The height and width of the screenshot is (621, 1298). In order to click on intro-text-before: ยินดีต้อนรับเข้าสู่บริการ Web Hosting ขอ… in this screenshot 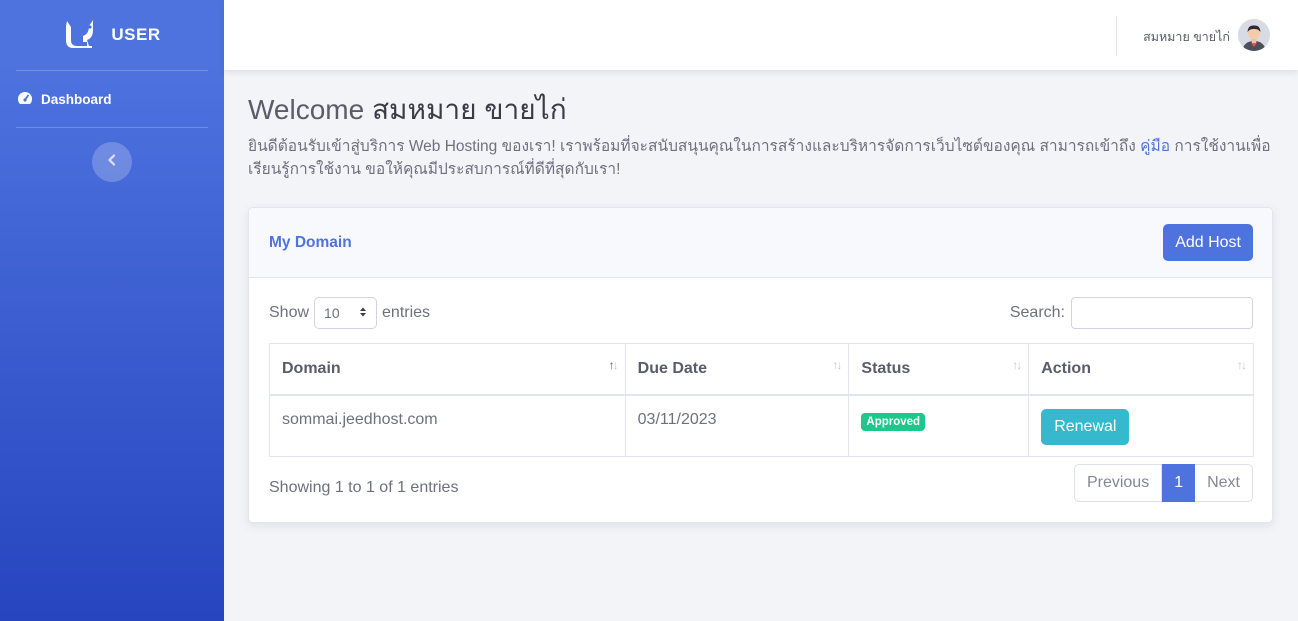, I will do `click(694, 146)`.